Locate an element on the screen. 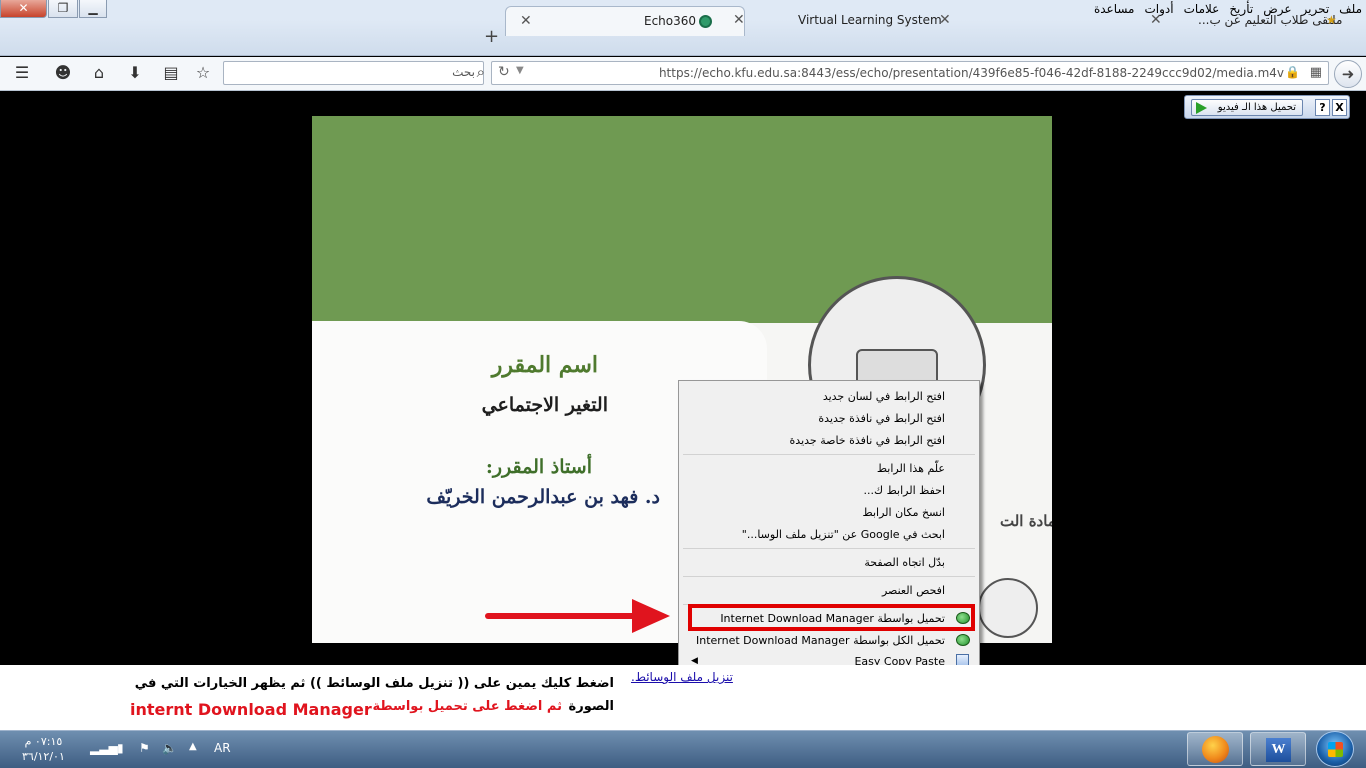  system-clock: ٠٧:١٥ م ٣٦/١٢/٠١ is located at coordinates (43, 749).